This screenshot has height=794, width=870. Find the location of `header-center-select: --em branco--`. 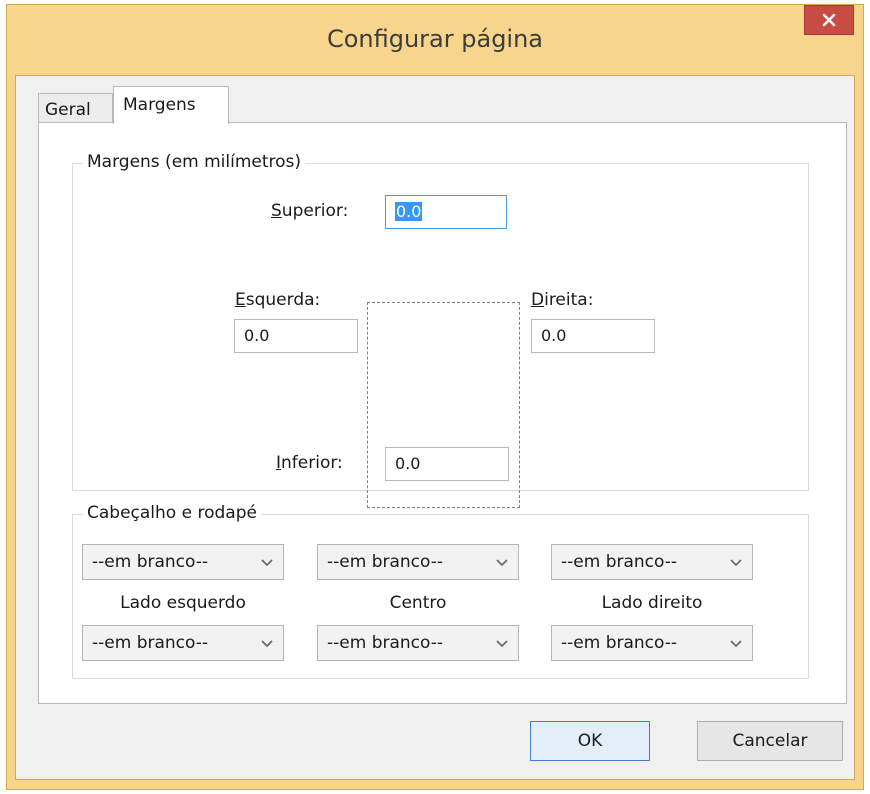

header-center-select: --em branco-- is located at coordinates (418, 562).